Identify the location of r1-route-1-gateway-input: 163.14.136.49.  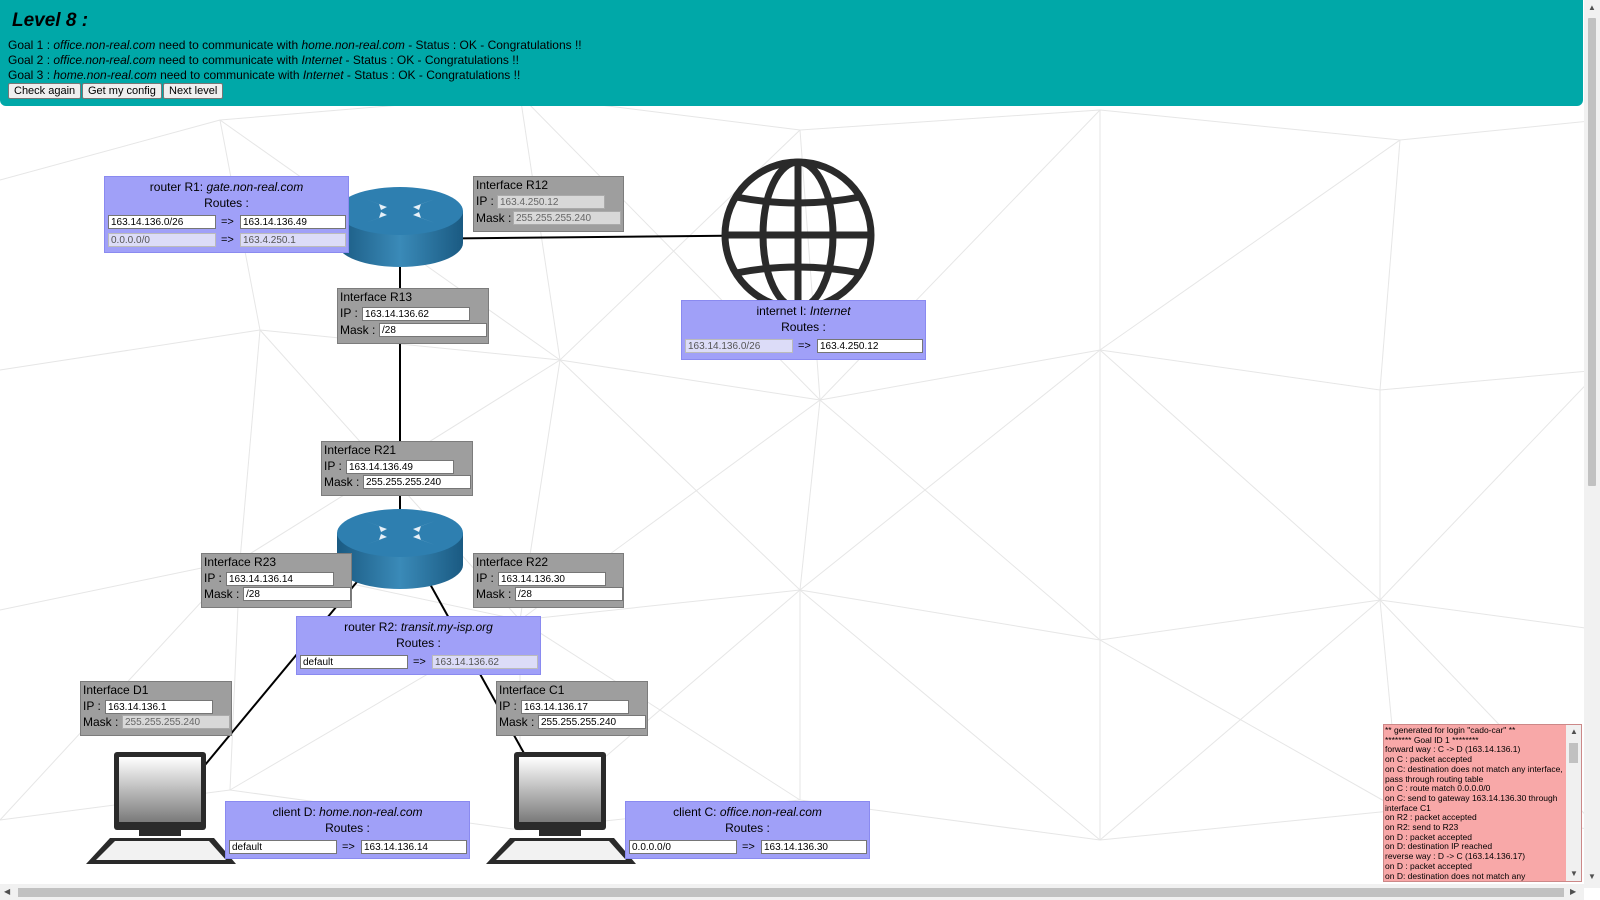
(293, 222).